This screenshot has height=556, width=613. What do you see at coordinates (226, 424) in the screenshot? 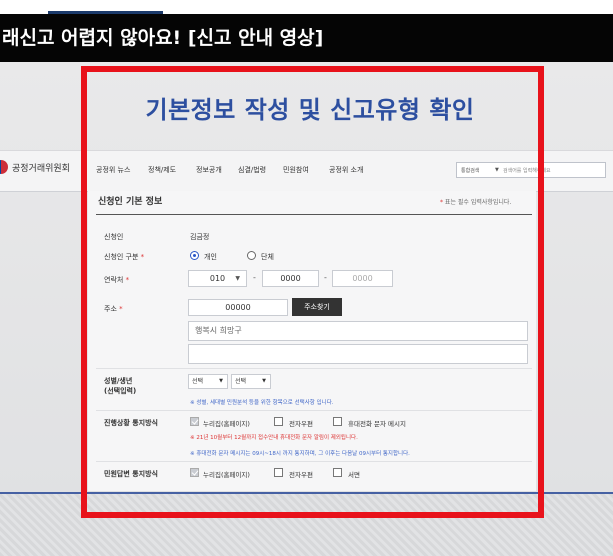
I see `progress-notice-web-label: 누리집(홈페이지)` at bounding box center [226, 424].